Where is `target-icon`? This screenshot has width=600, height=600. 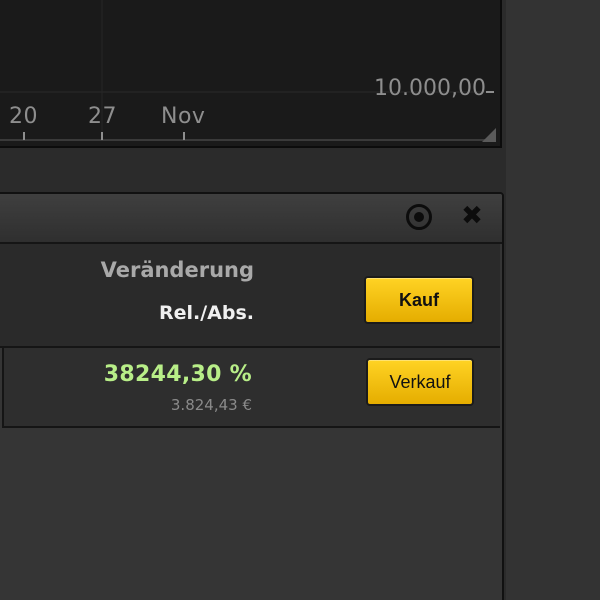
target-icon is located at coordinates (419, 217).